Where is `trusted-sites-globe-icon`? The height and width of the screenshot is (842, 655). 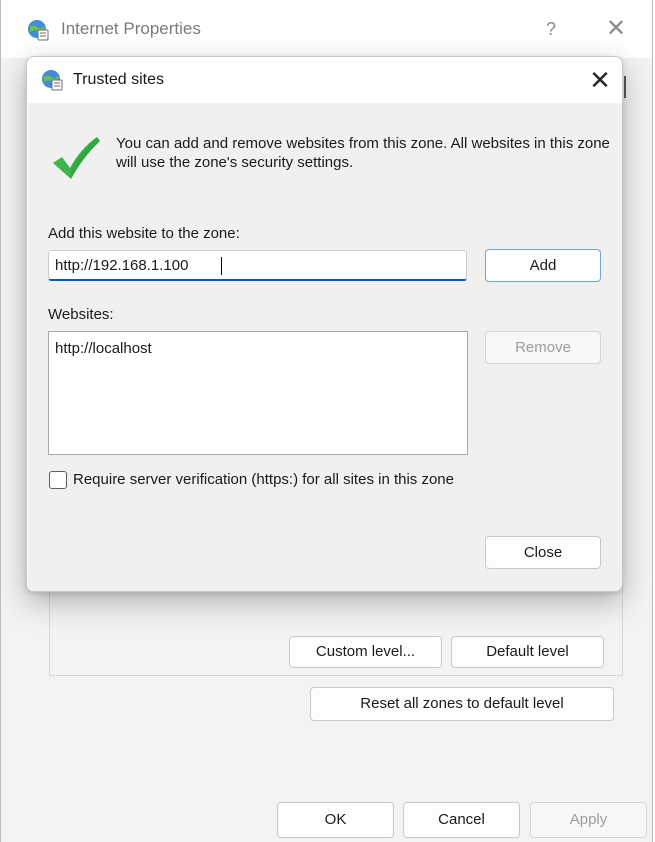
trusted-sites-globe-icon is located at coordinates (52, 80).